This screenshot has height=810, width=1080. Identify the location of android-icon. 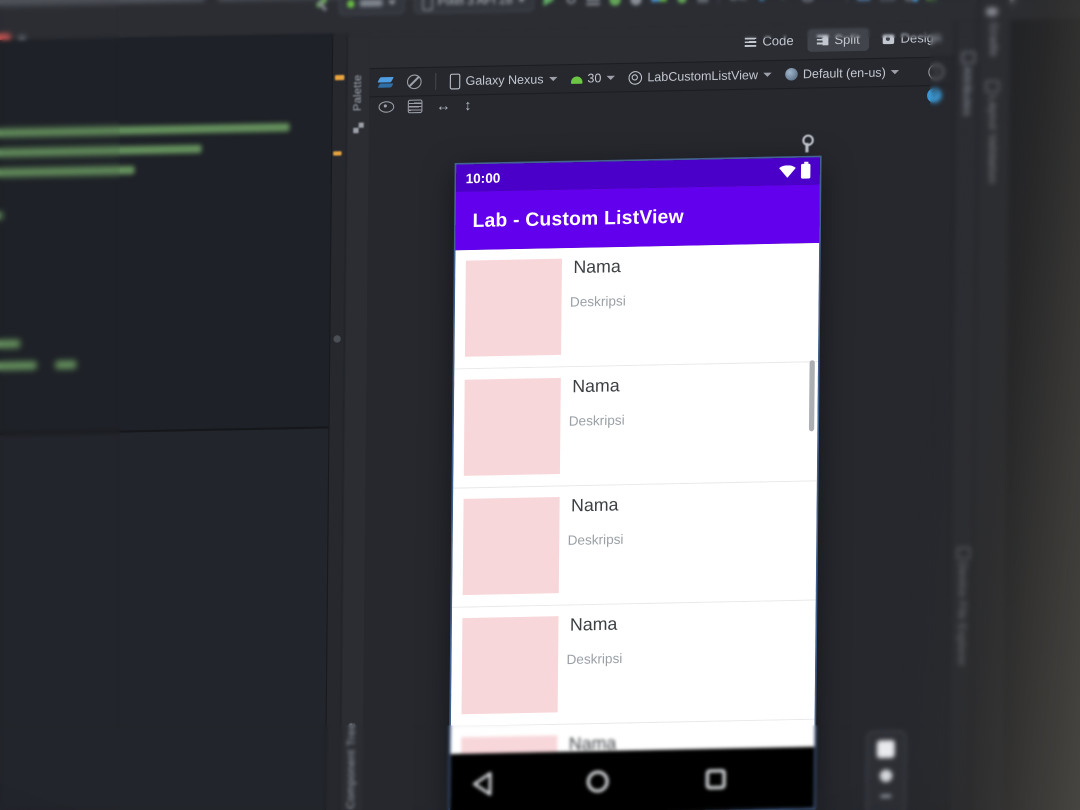
(576, 79).